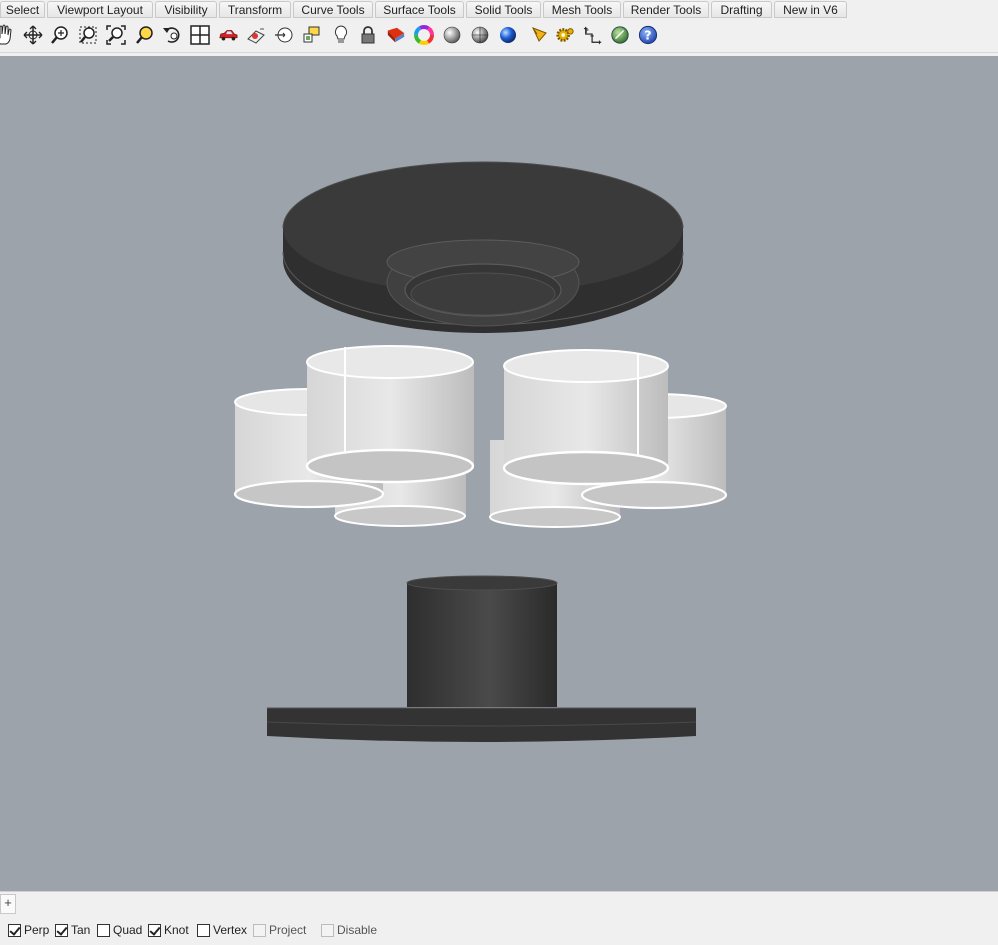 The height and width of the screenshot is (945, 998). What do you see at coordinates (8, 904) in the screenshot?
I see `add-tab-button: +` at bounding box center [8, 904].